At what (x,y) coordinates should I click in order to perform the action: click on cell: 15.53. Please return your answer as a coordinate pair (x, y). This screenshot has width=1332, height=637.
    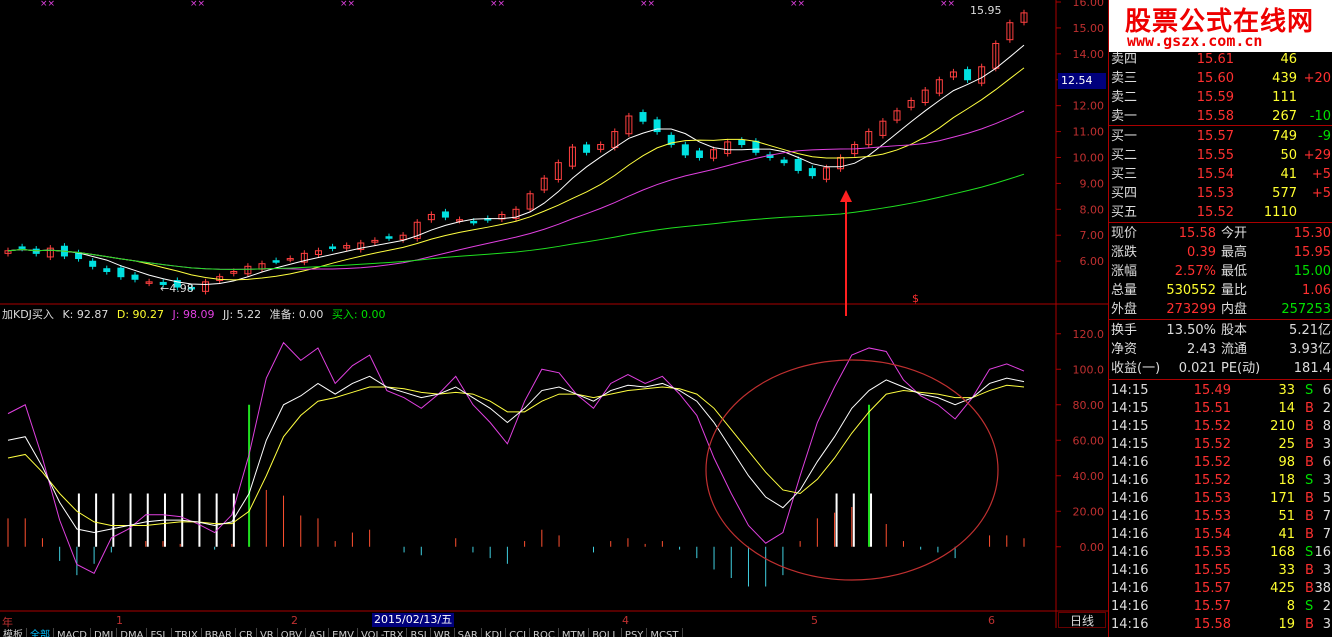
    Looking at the image, I should click on (1212, 516).